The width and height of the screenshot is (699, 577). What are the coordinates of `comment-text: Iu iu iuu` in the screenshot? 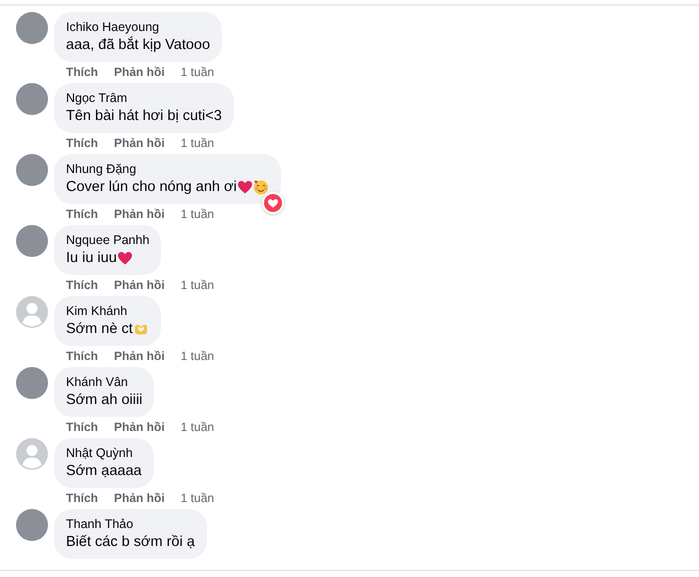 It's located at (91, 258).